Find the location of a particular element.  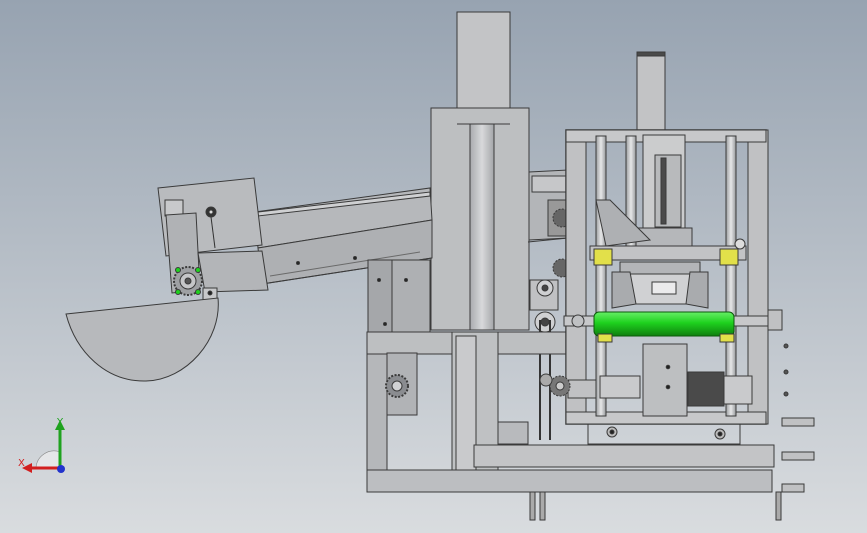

right-top-column is located at coordinates (651, 93).